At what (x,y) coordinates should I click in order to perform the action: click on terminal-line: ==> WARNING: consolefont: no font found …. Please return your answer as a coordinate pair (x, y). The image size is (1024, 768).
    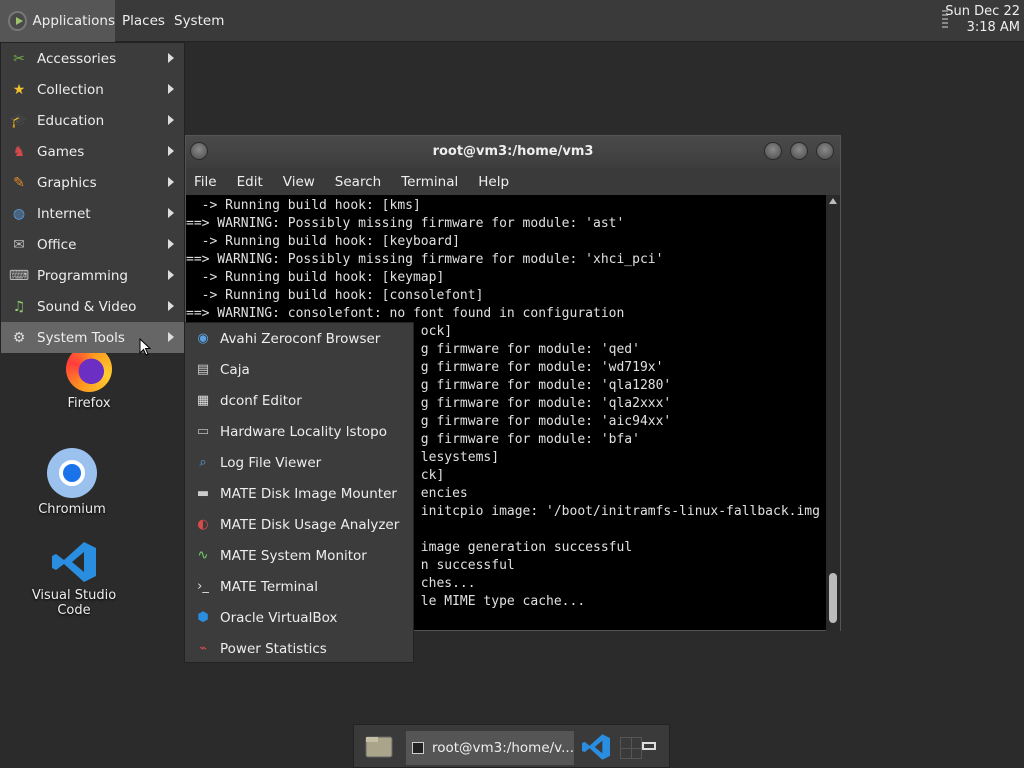
    Looking at the image, I should click on (405, 313).